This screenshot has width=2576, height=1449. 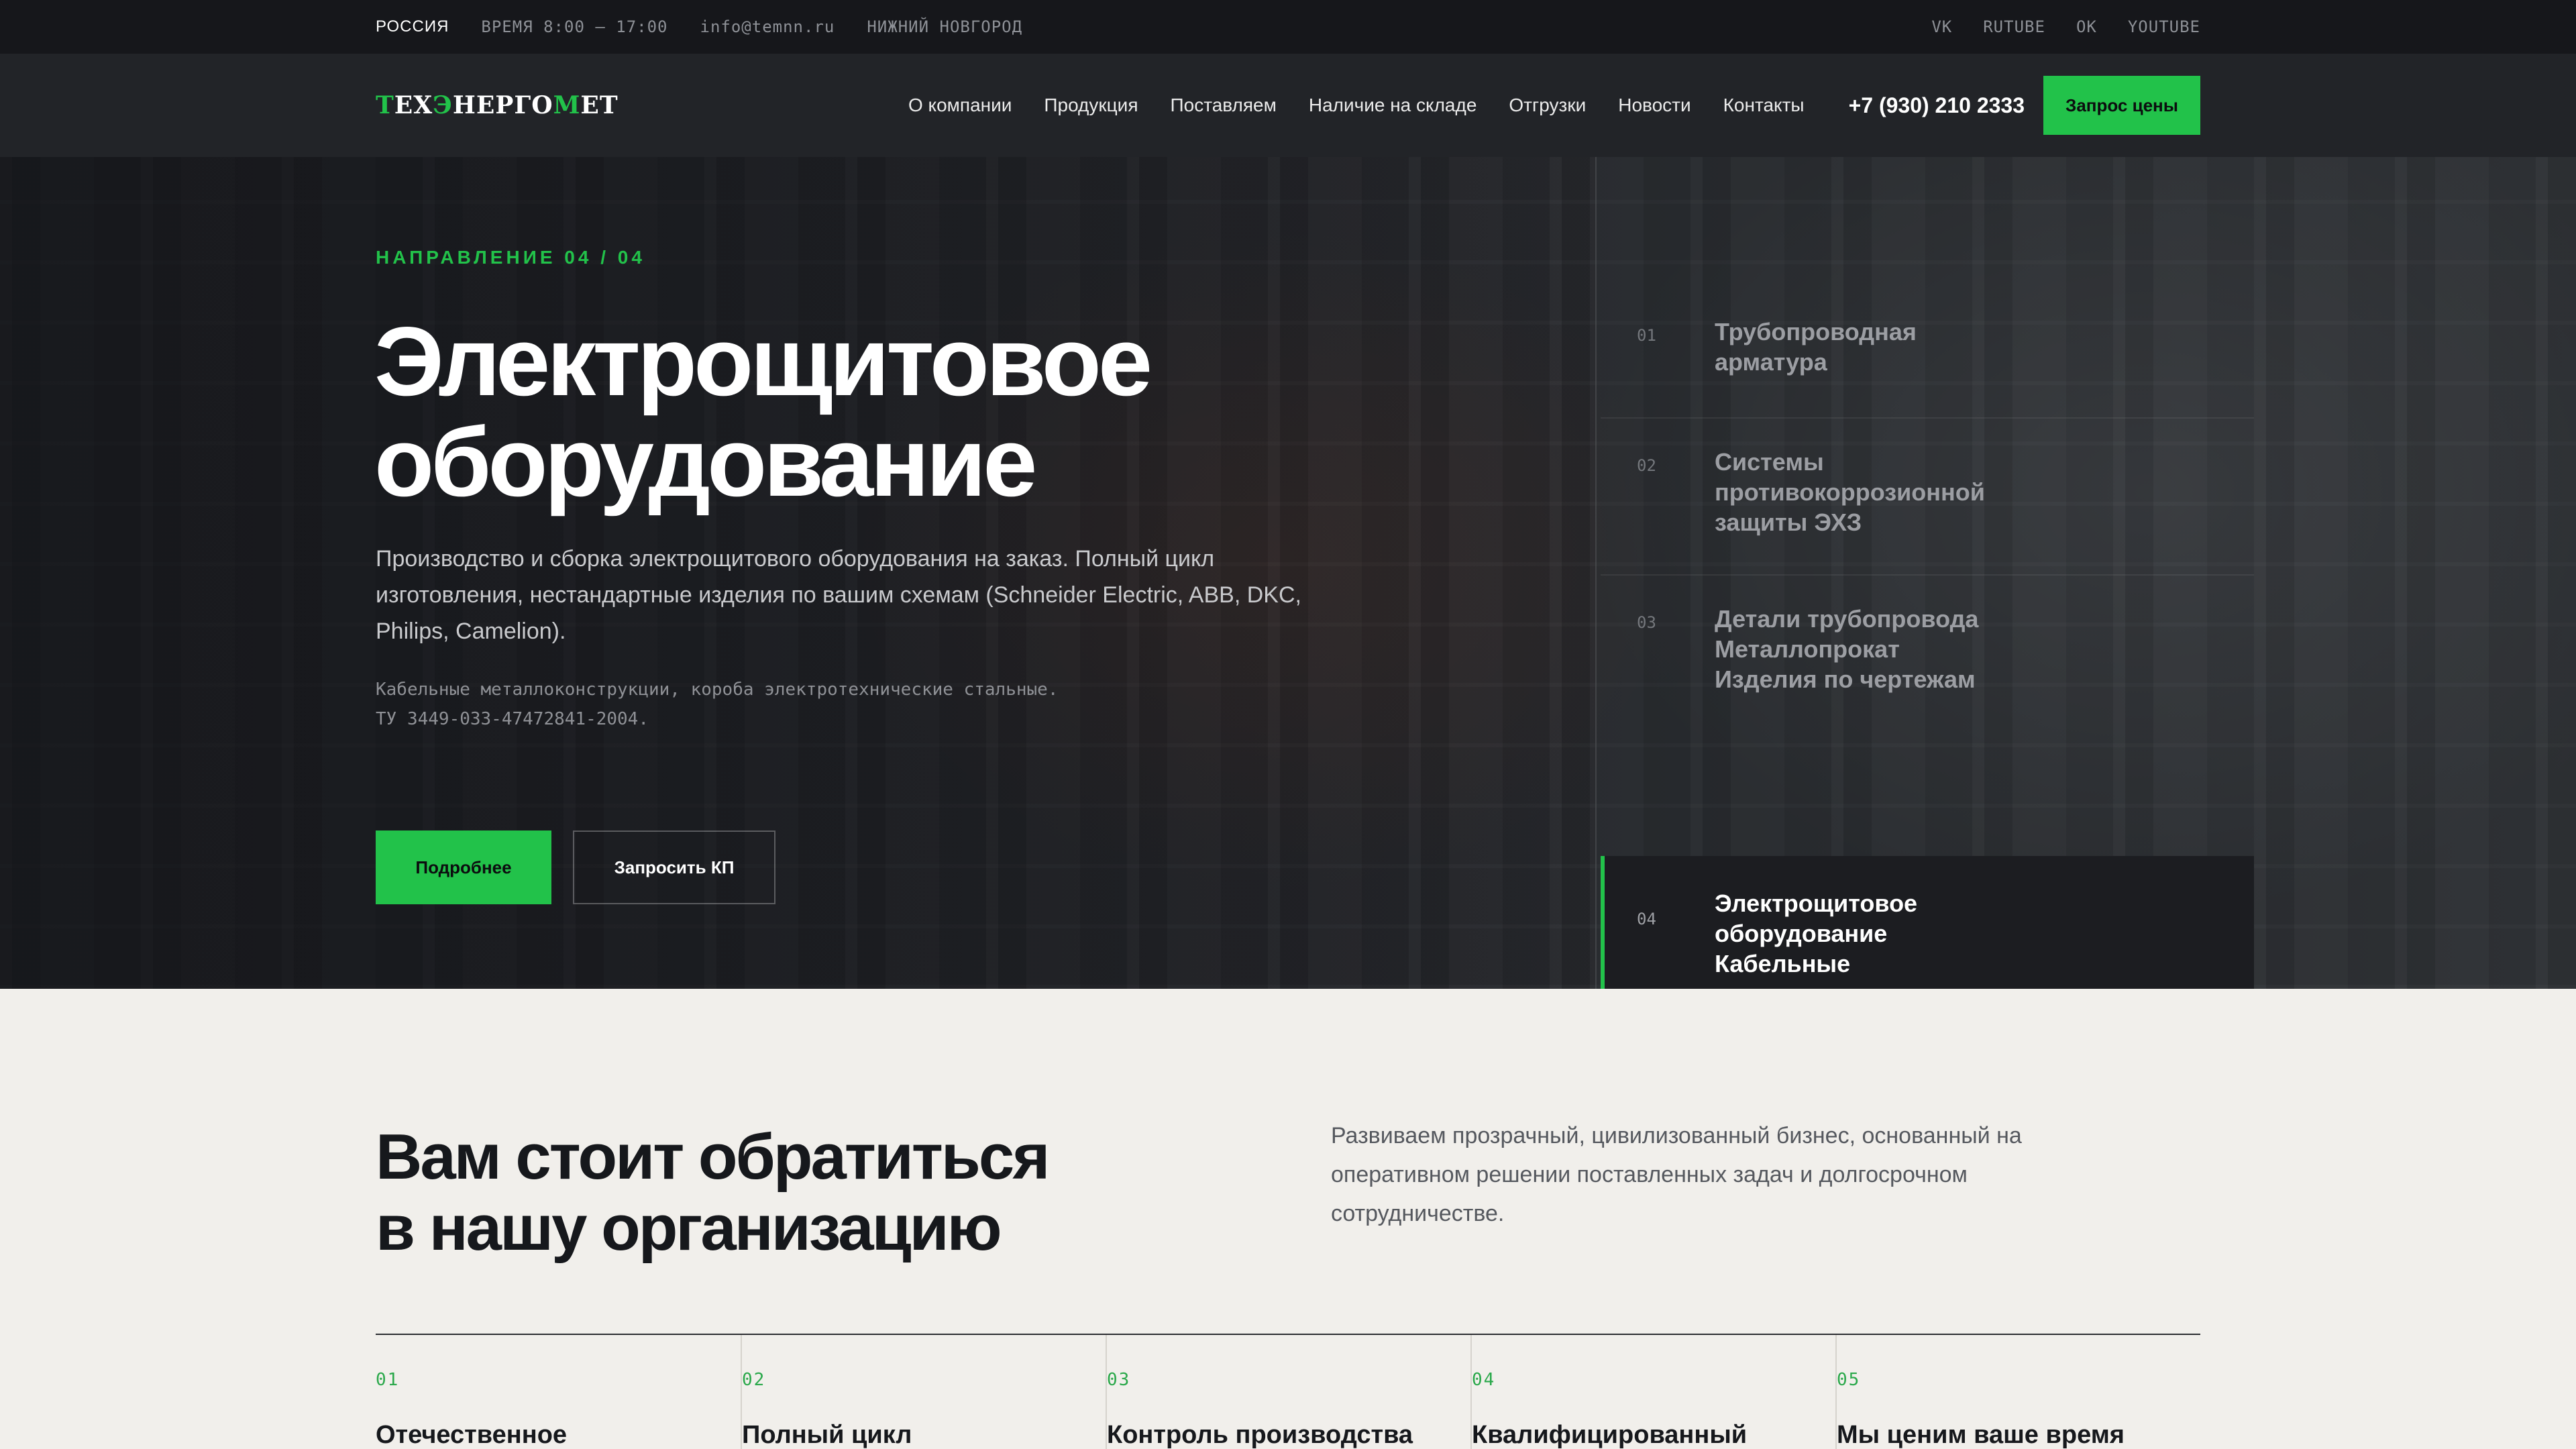 I want to click on direction-title-line: Системы, so click(x=1769, y=462).